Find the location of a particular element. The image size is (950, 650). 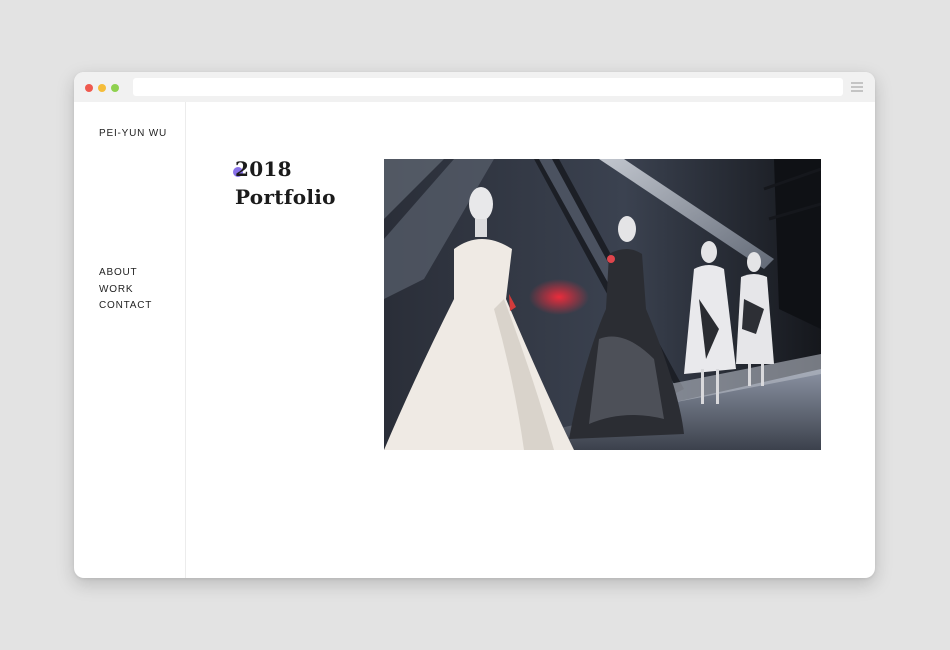

nav-item-work: WORK is located at coordinates (125, 290).